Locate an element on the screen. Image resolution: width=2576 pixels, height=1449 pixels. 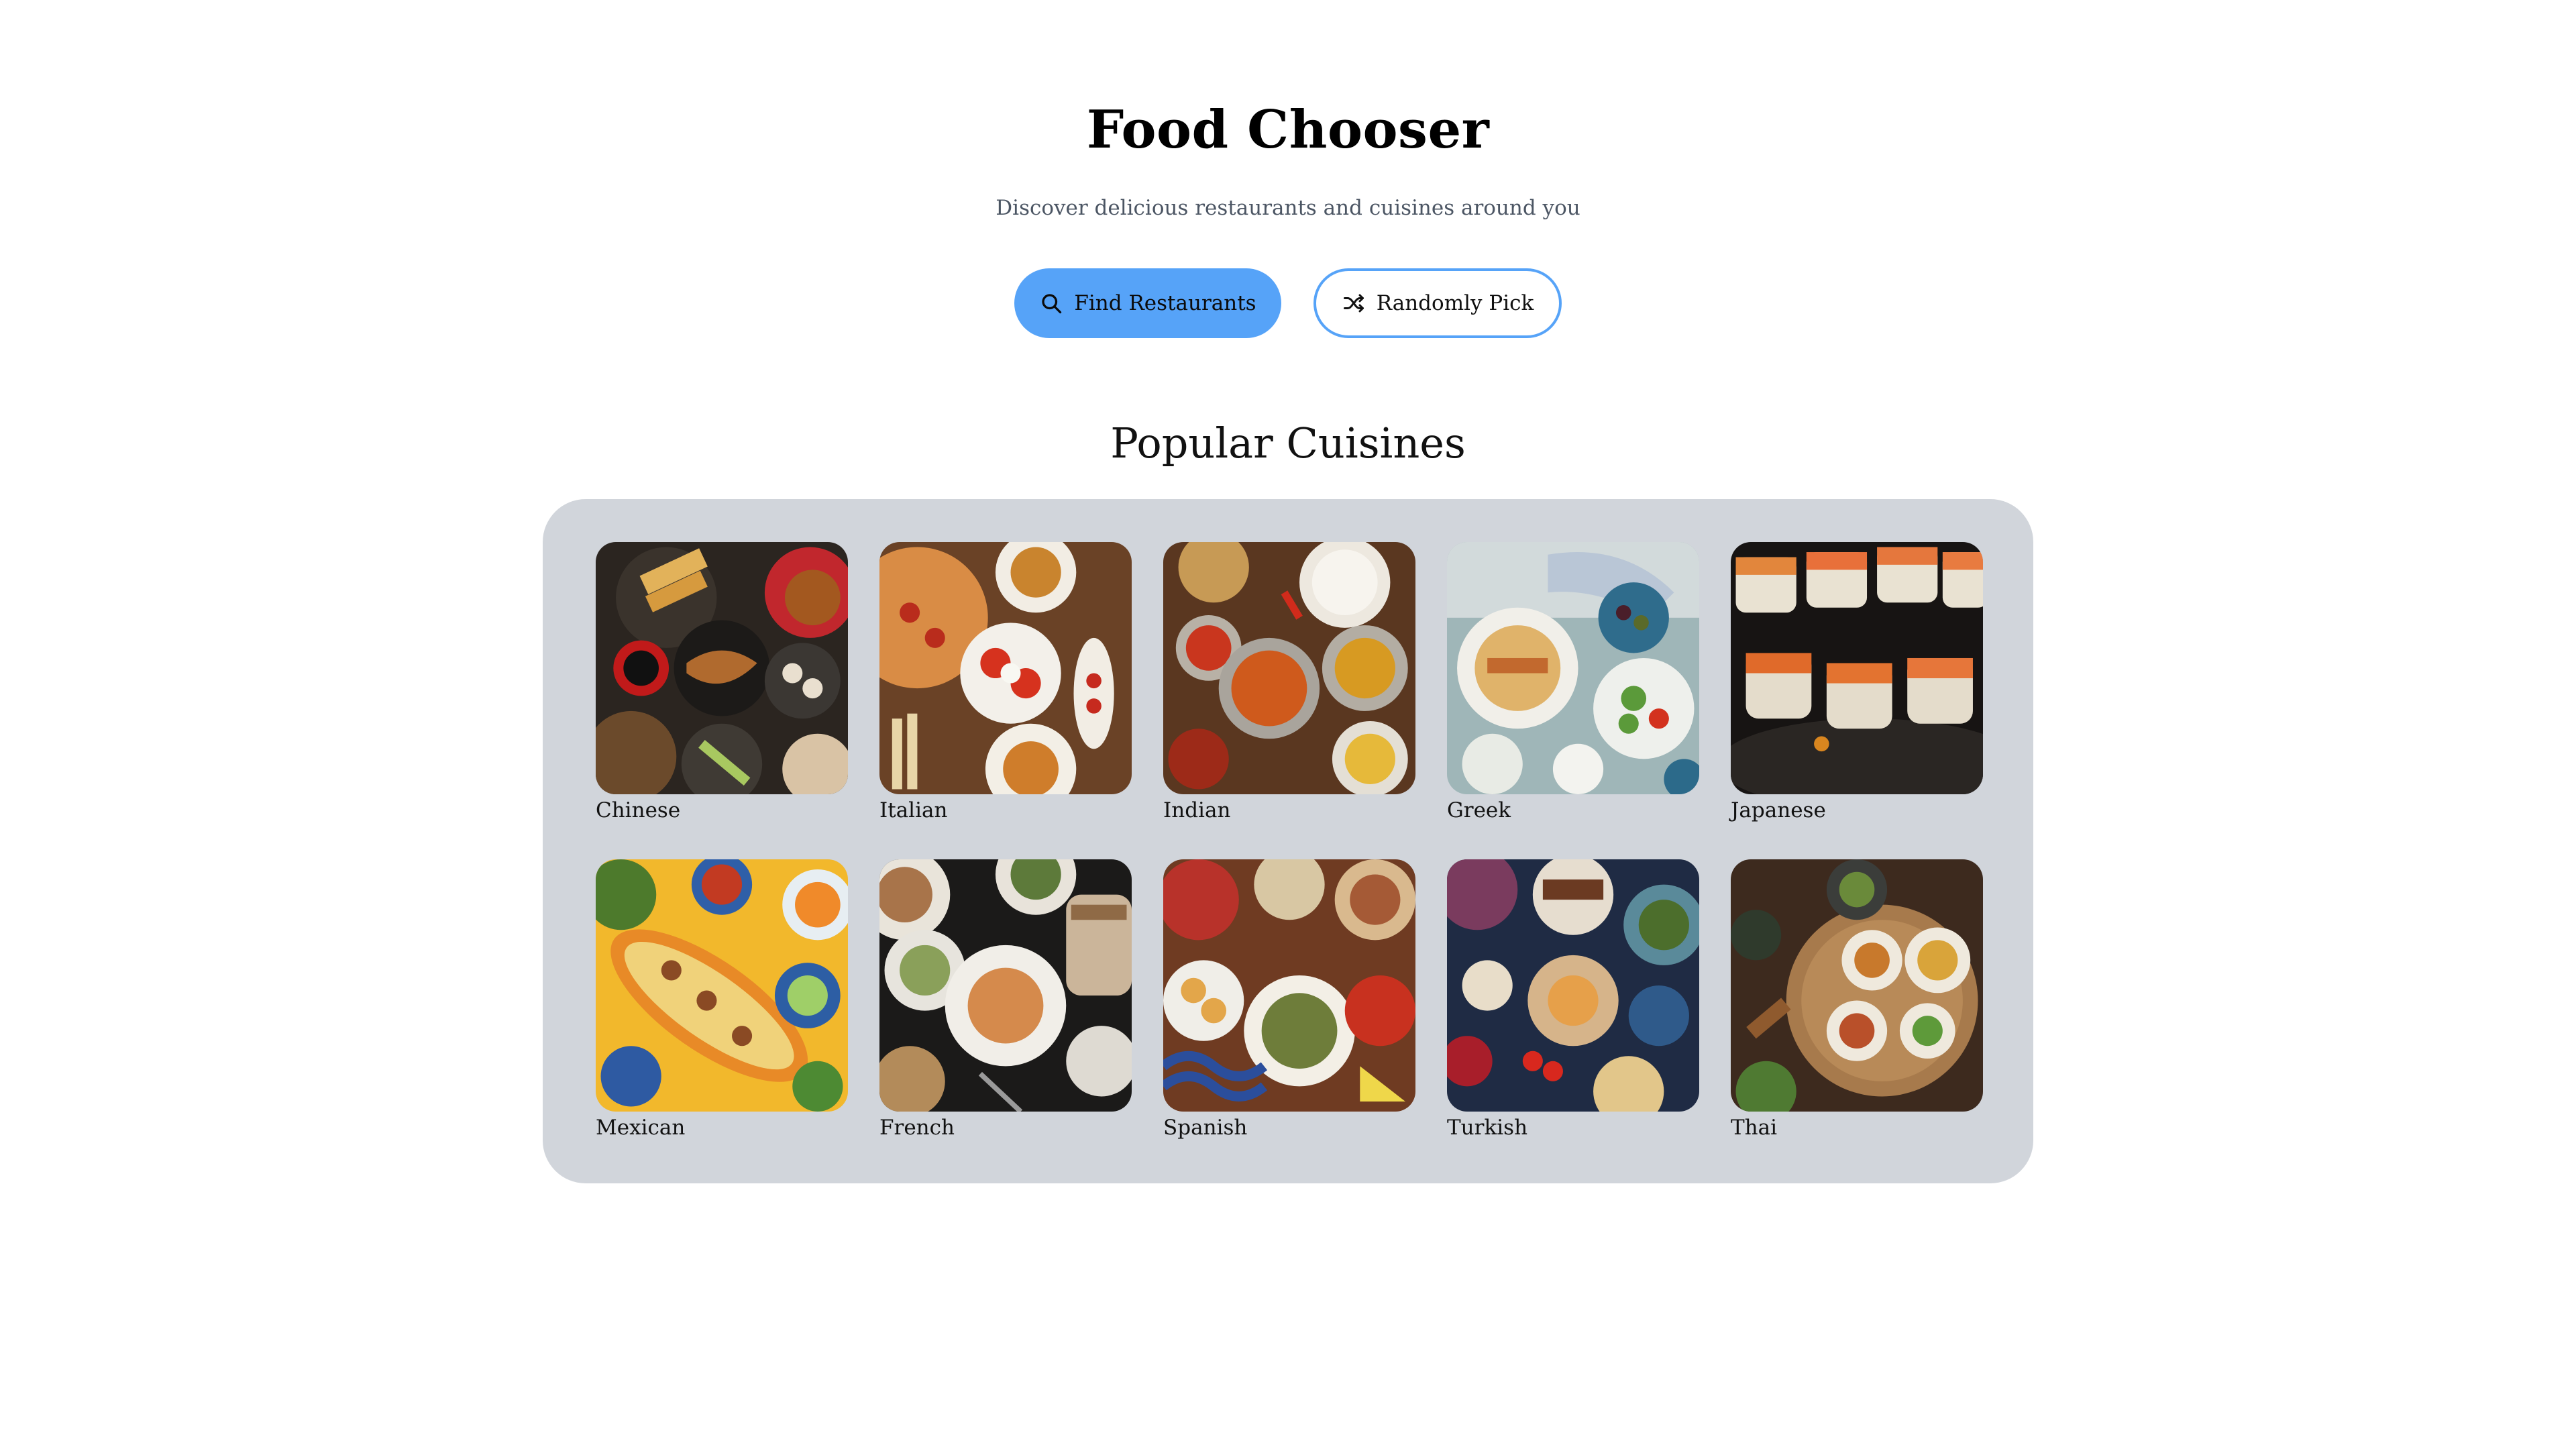
cuisine-card-turkish: Turkish is located at coordinates (1573, 1000).